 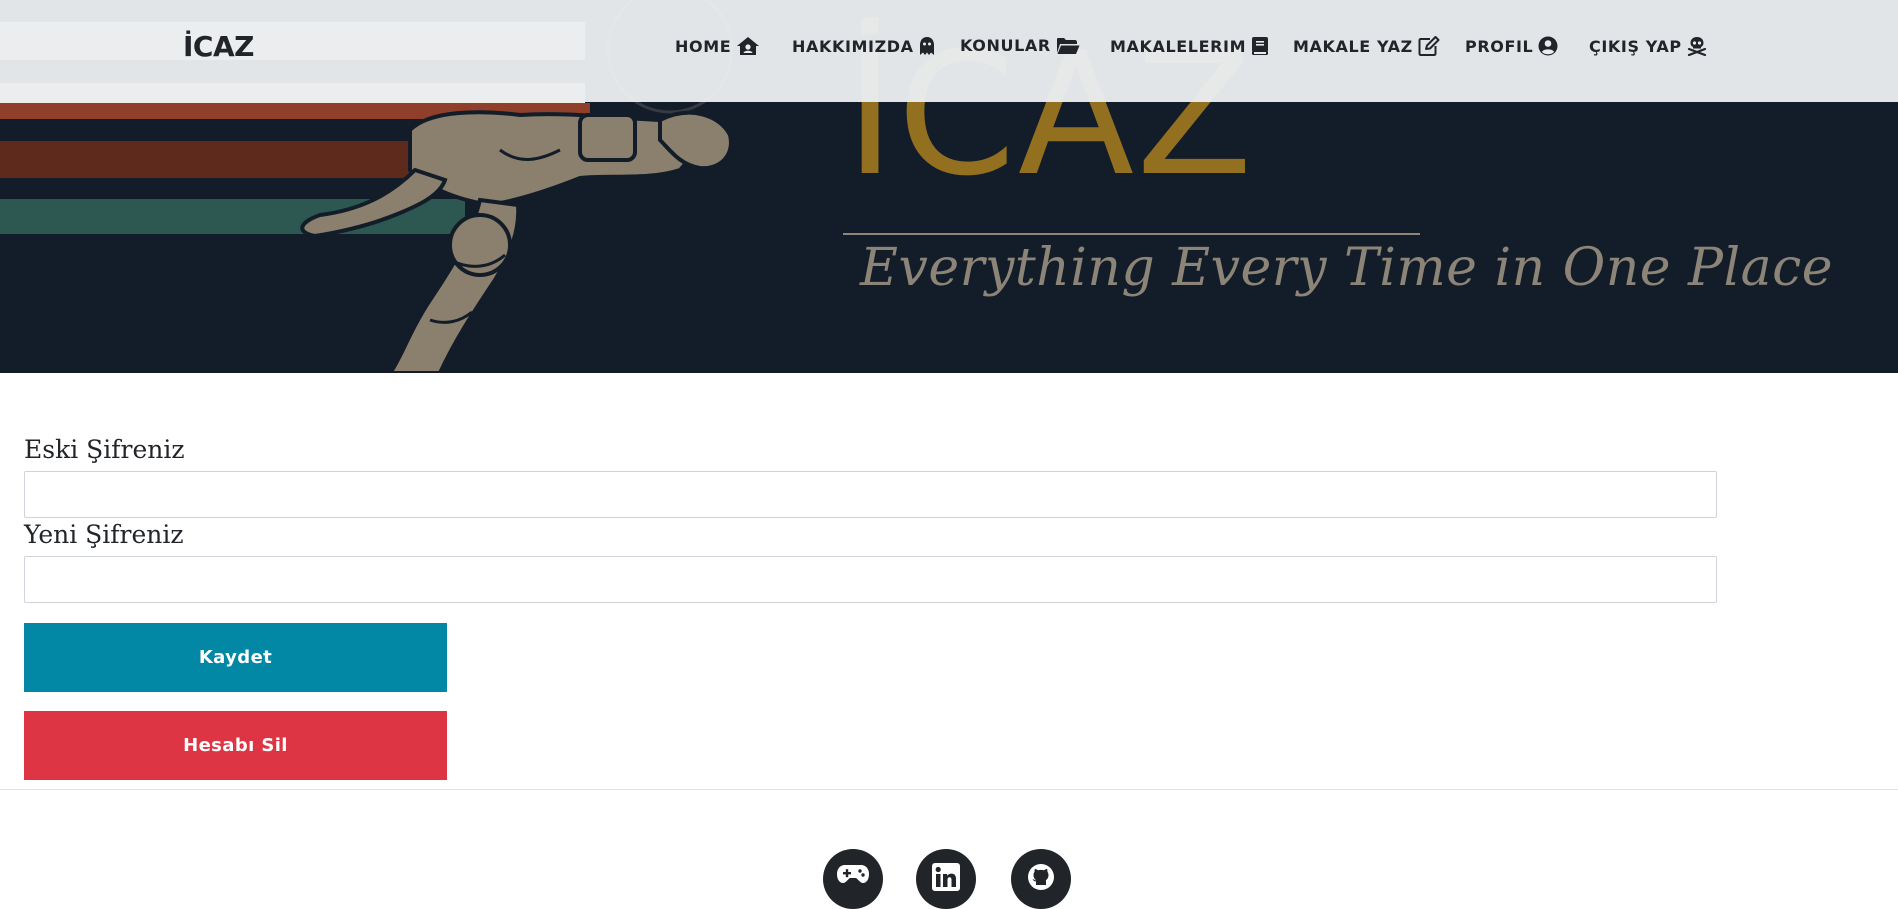 What do you see at coordinates (949, 51) in the screenshot?
I see `top-navbar: İCAZ HOME HAKKIMIZDA KONULAR MAKALELERIM` at bounding box center [949, 51].